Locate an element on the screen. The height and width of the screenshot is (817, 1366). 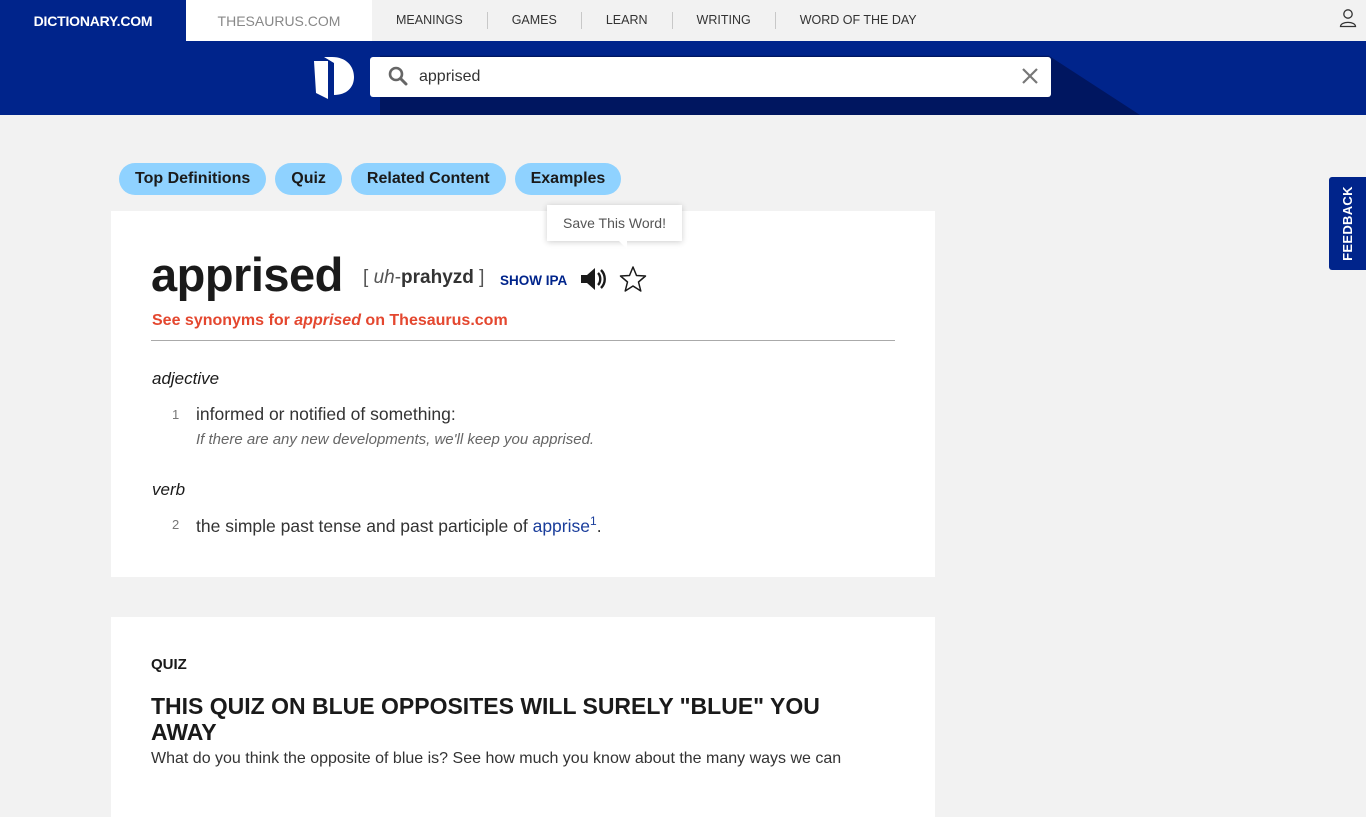
user-icon is located at coordinates (1348, 18).